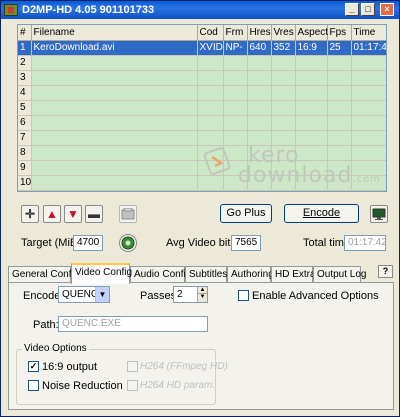 Image resolution: width=400 pixels, height=417 pixels. What do you see at coordinates (283, 33) in the screenshot?
I see `col-header-vres: Vres` at bounding box center [283, 33].